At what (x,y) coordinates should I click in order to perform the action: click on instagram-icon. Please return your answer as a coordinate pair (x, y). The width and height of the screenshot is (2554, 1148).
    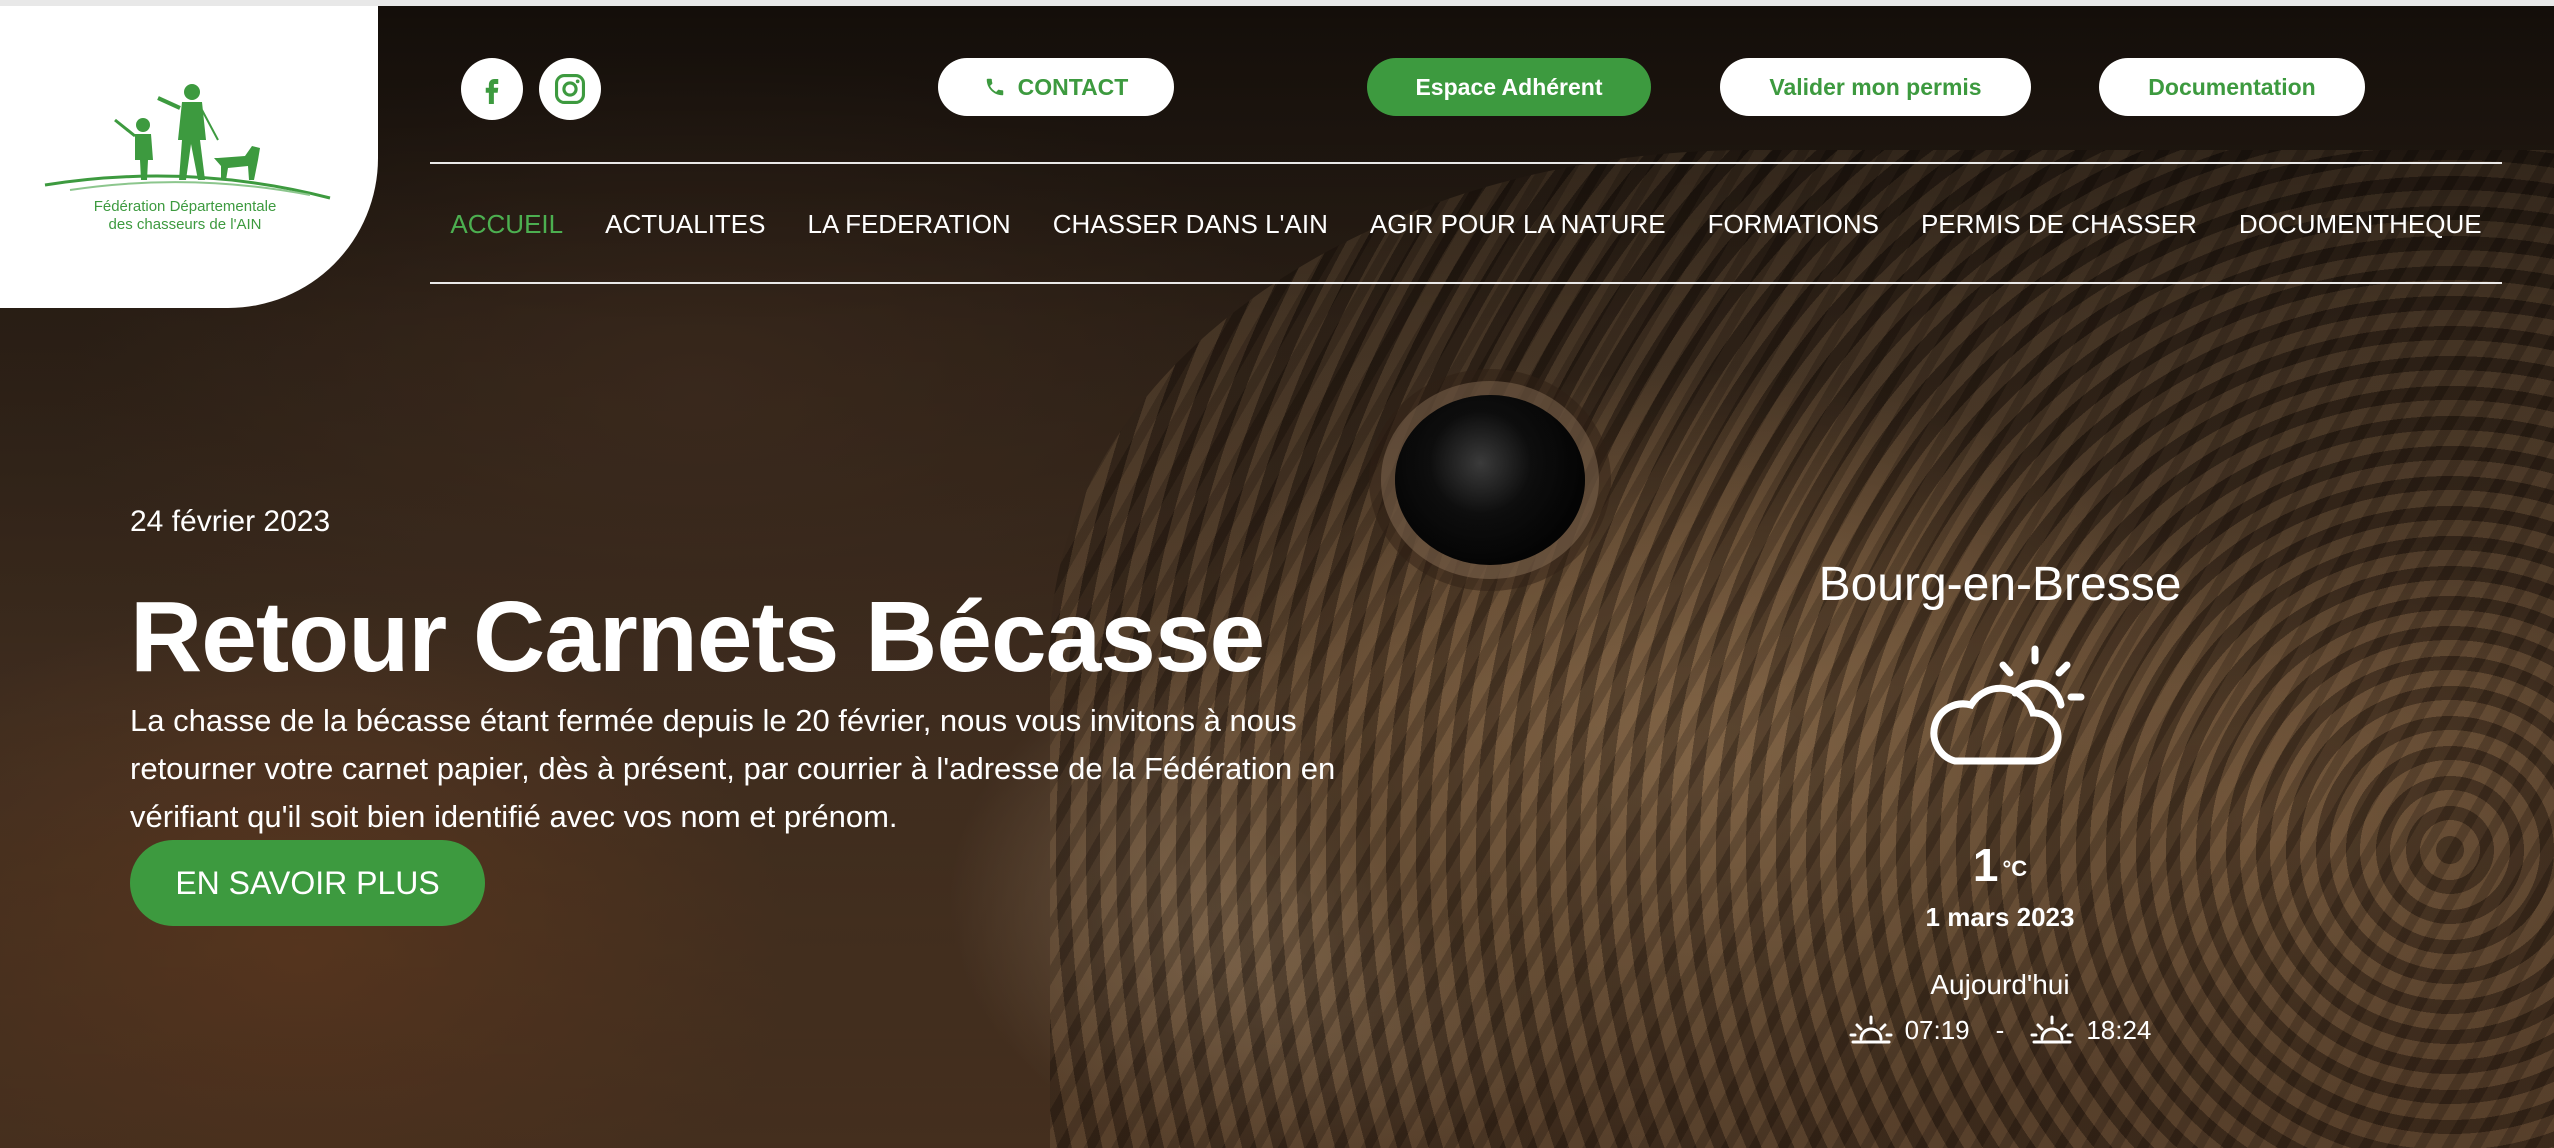
    Looking at the image, I should click on (570, 89).